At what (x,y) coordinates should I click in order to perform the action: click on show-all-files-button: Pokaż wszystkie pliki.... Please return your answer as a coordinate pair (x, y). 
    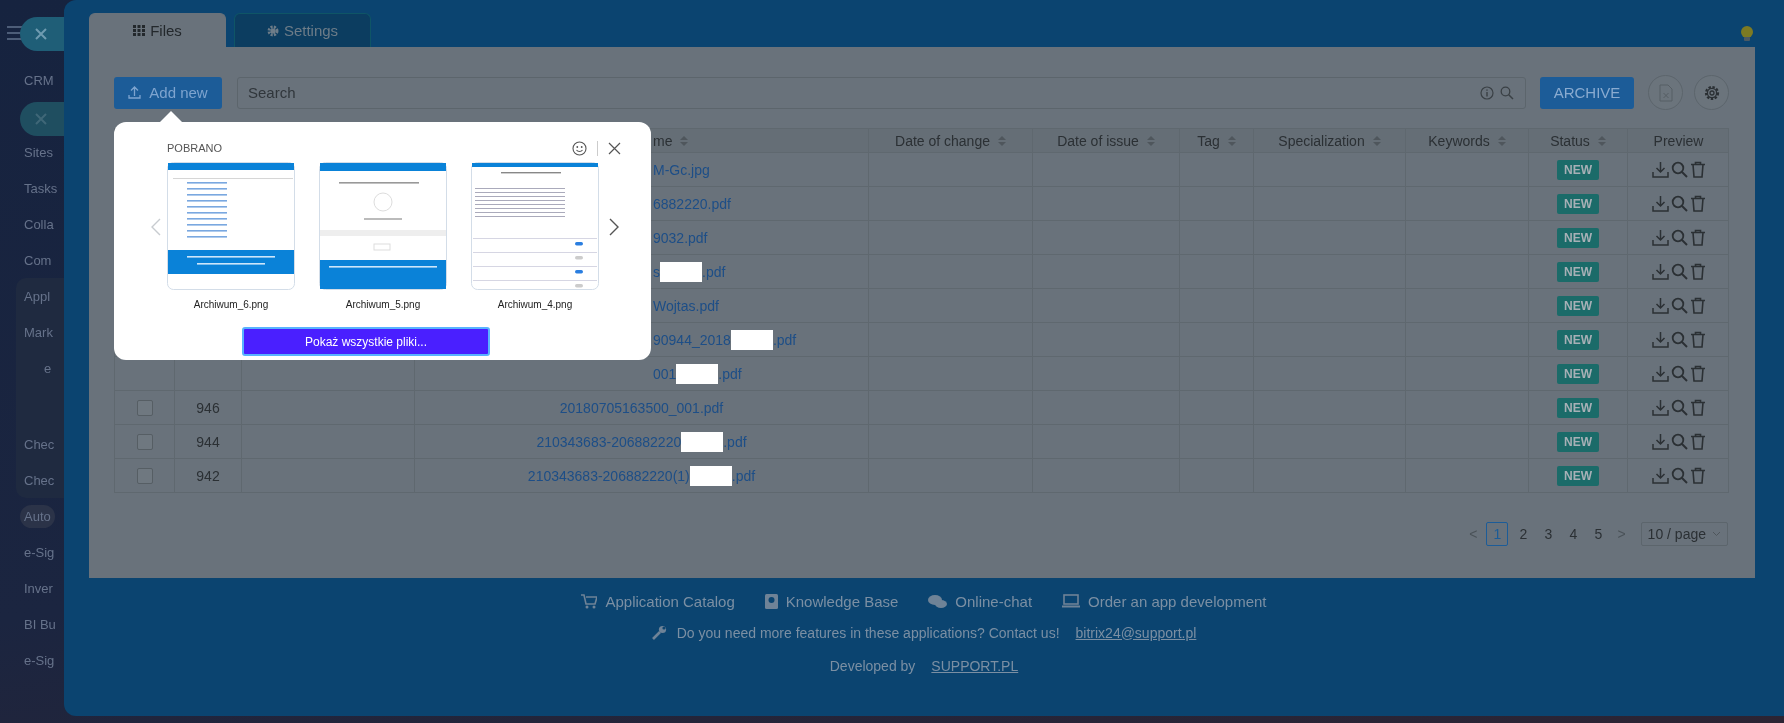
    Looking at the image, I should click on (366, 341).